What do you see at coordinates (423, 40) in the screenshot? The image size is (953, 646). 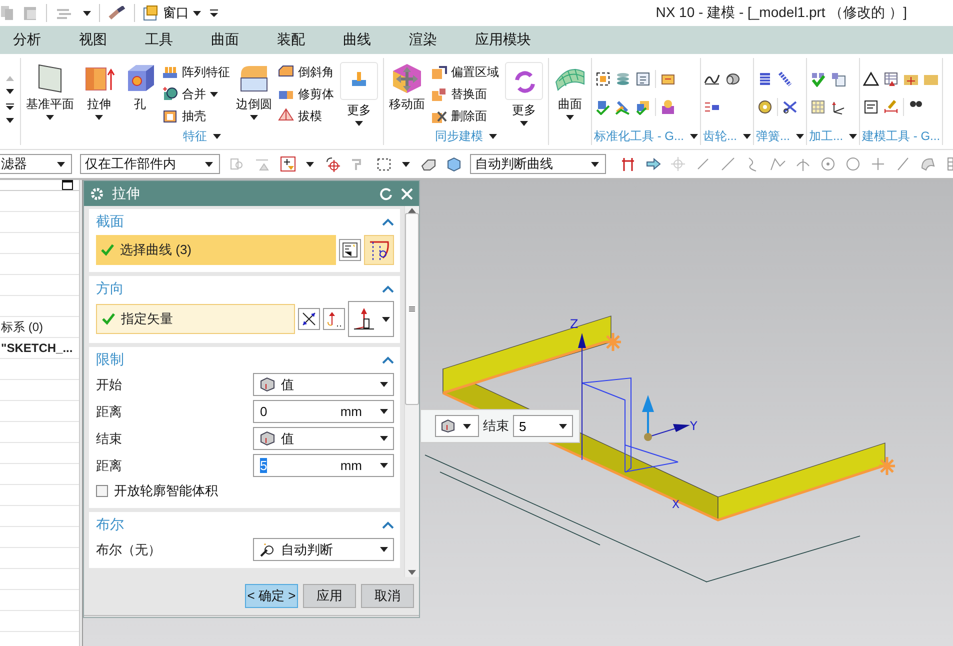 I see `menu-tab: 渲染` at bounding box center [423, 40].